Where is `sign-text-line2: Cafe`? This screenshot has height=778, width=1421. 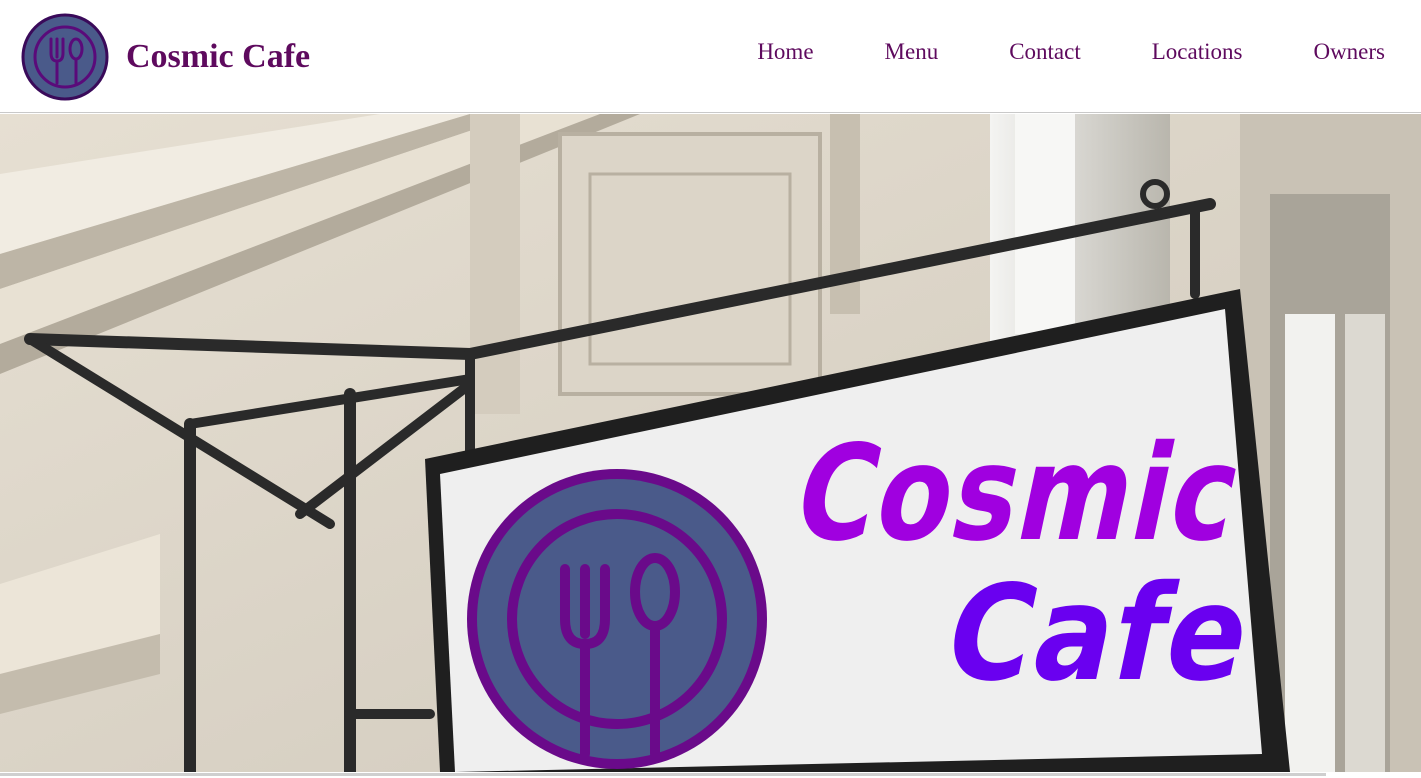 sign-text-line2: Cafe is located at coordinates (1099, 633).